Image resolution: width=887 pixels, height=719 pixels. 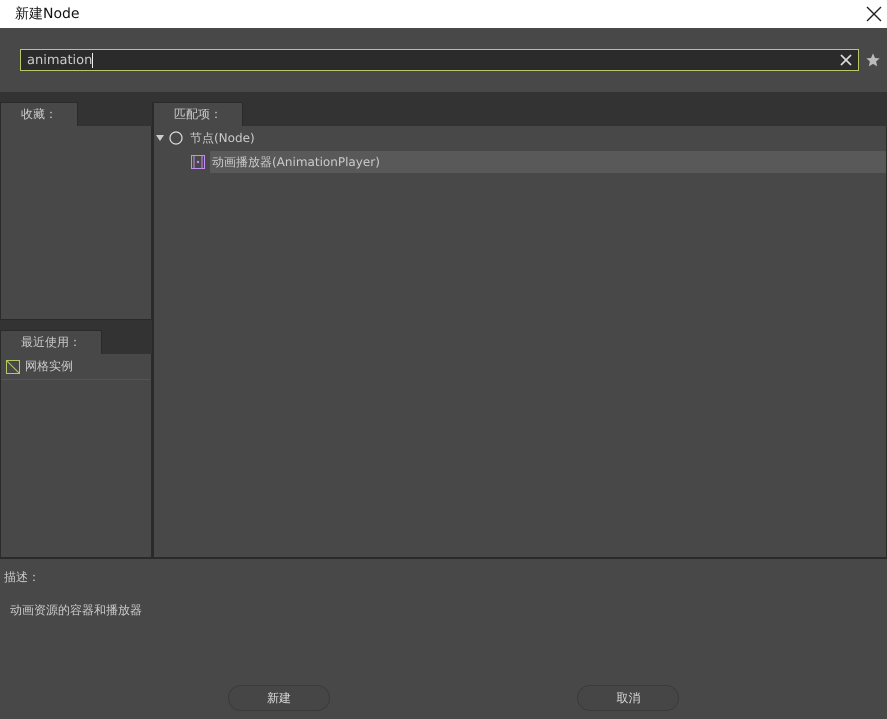 What do you see at coordinates (76, 610) in the screenshot?
I see `description-text: 动画资源的容器和播放器` at bounding box center [76, 610].